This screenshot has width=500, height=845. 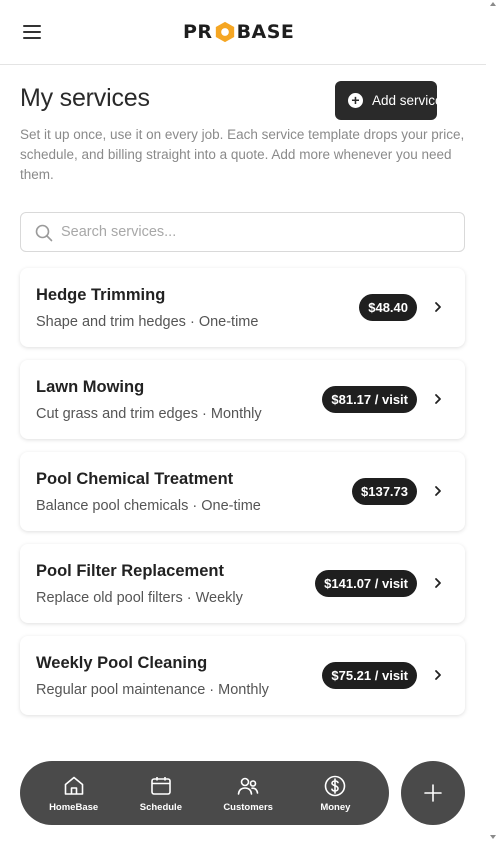 What do you see at coordinates (32, 32) in the screenshot?
I see `hamburger-menu-icon` at bounding box center [32, 32].